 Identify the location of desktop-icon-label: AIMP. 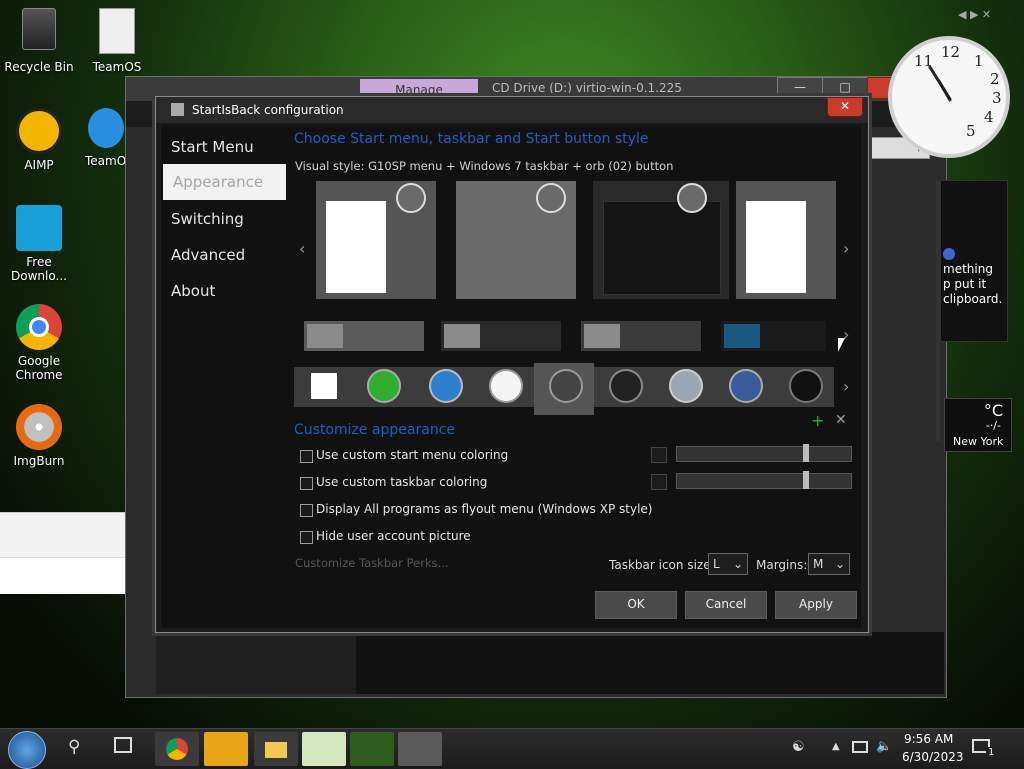
(39, 165).